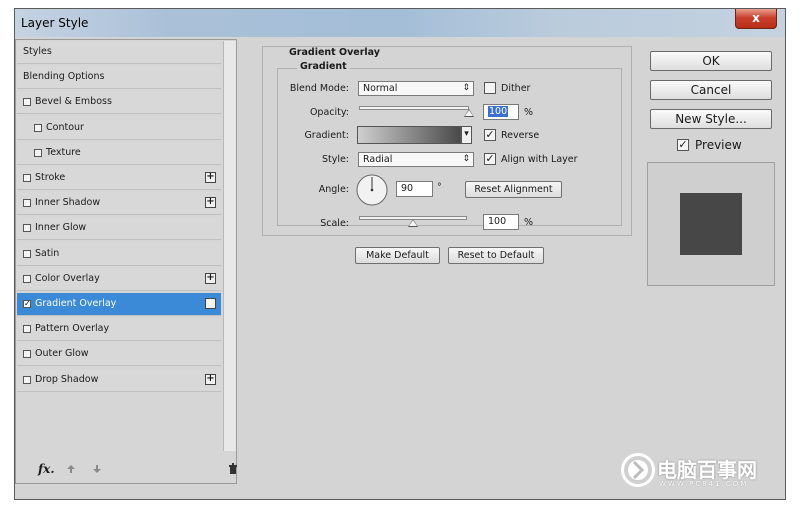 The height and width of the screenshot is (508, 800). What do you see at coordinates (62, 354) in the screenshot?
I see `style-item-label: Outer Glow` at bounding box center [62, 354].